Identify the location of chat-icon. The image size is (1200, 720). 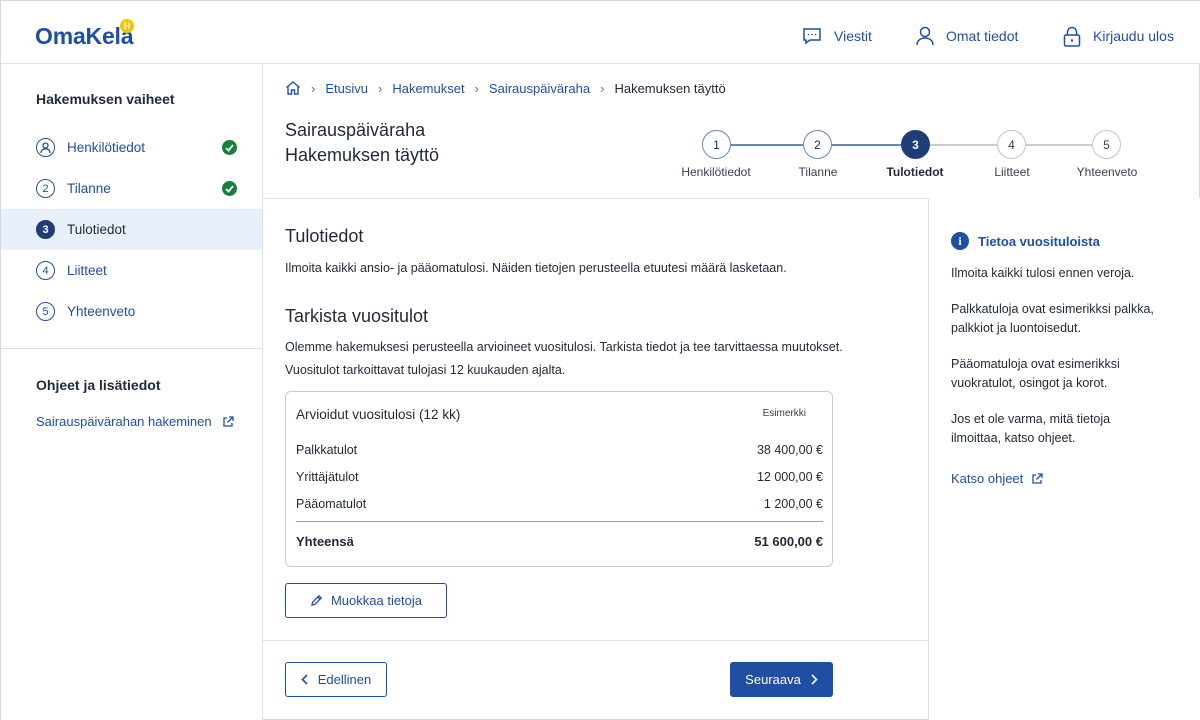
(812, 36).